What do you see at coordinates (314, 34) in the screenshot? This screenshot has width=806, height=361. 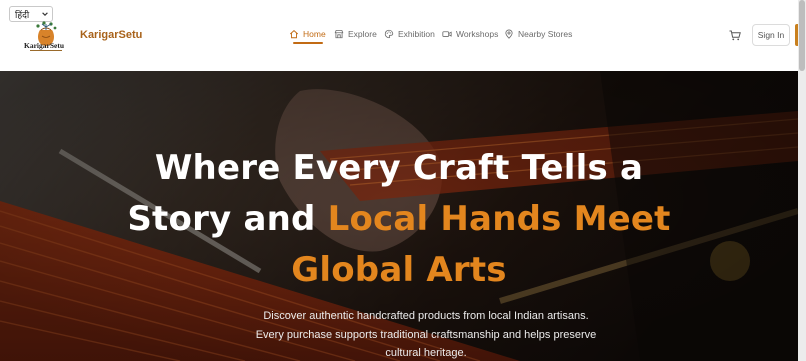 I see `nav-home-label: Home` at bounding box center [314, 34].